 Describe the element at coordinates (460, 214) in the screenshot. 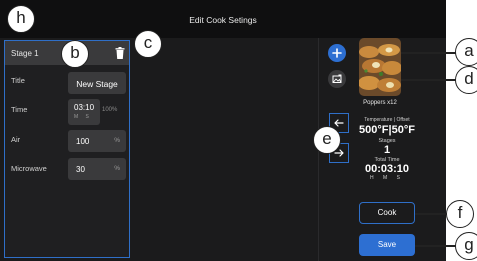

I see `callout-f: f` at that location.